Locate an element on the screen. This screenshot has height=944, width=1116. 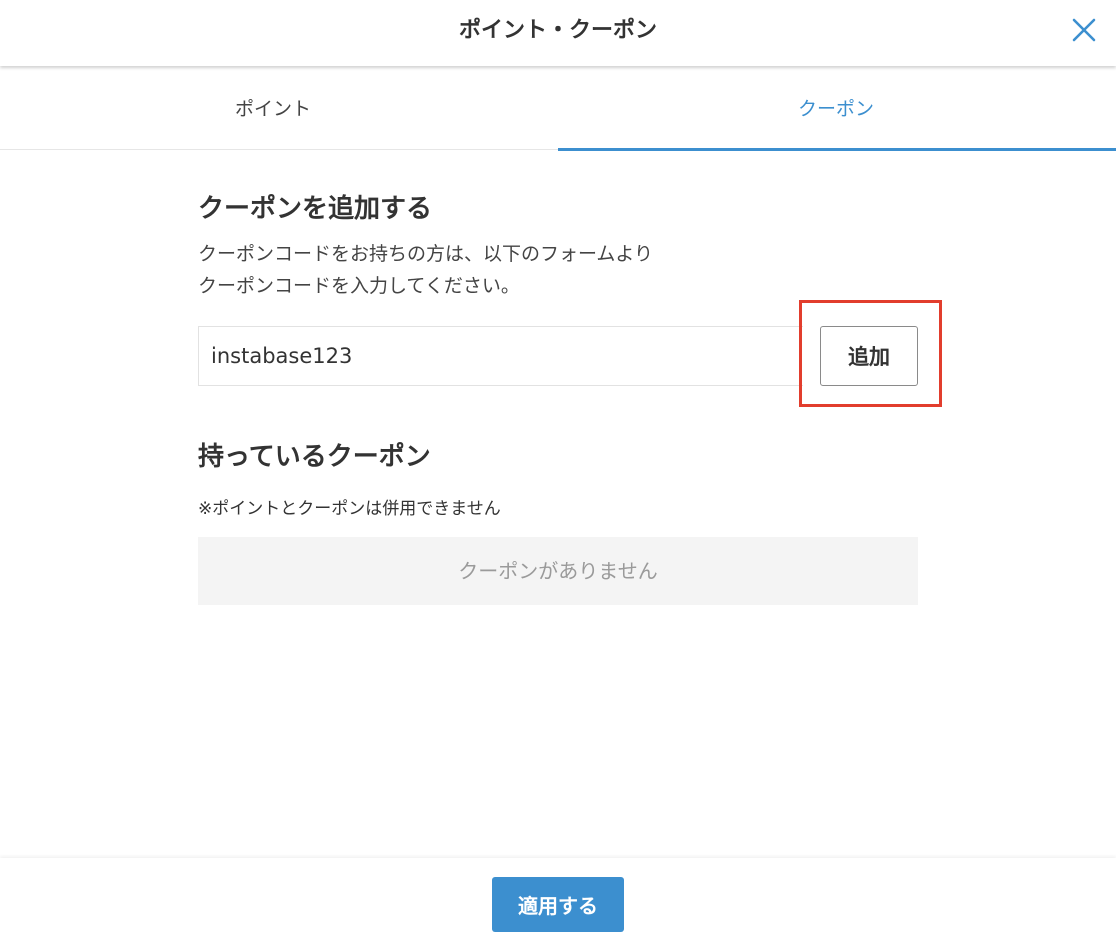
modal-header: ポイント・クーポン is located at coordinates (558, 33).